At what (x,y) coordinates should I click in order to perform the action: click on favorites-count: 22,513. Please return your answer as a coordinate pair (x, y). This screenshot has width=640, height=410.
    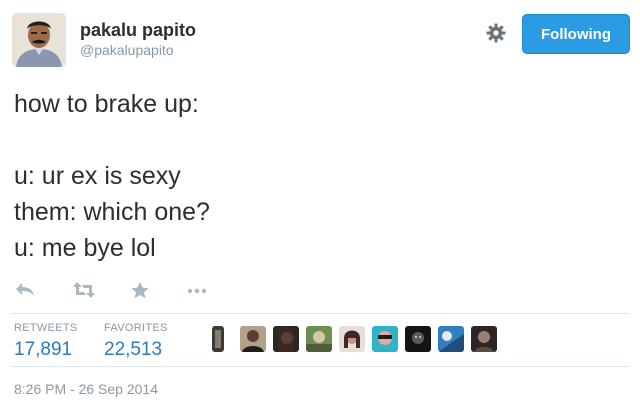
    Looking at the image, I should click on (133, 349).